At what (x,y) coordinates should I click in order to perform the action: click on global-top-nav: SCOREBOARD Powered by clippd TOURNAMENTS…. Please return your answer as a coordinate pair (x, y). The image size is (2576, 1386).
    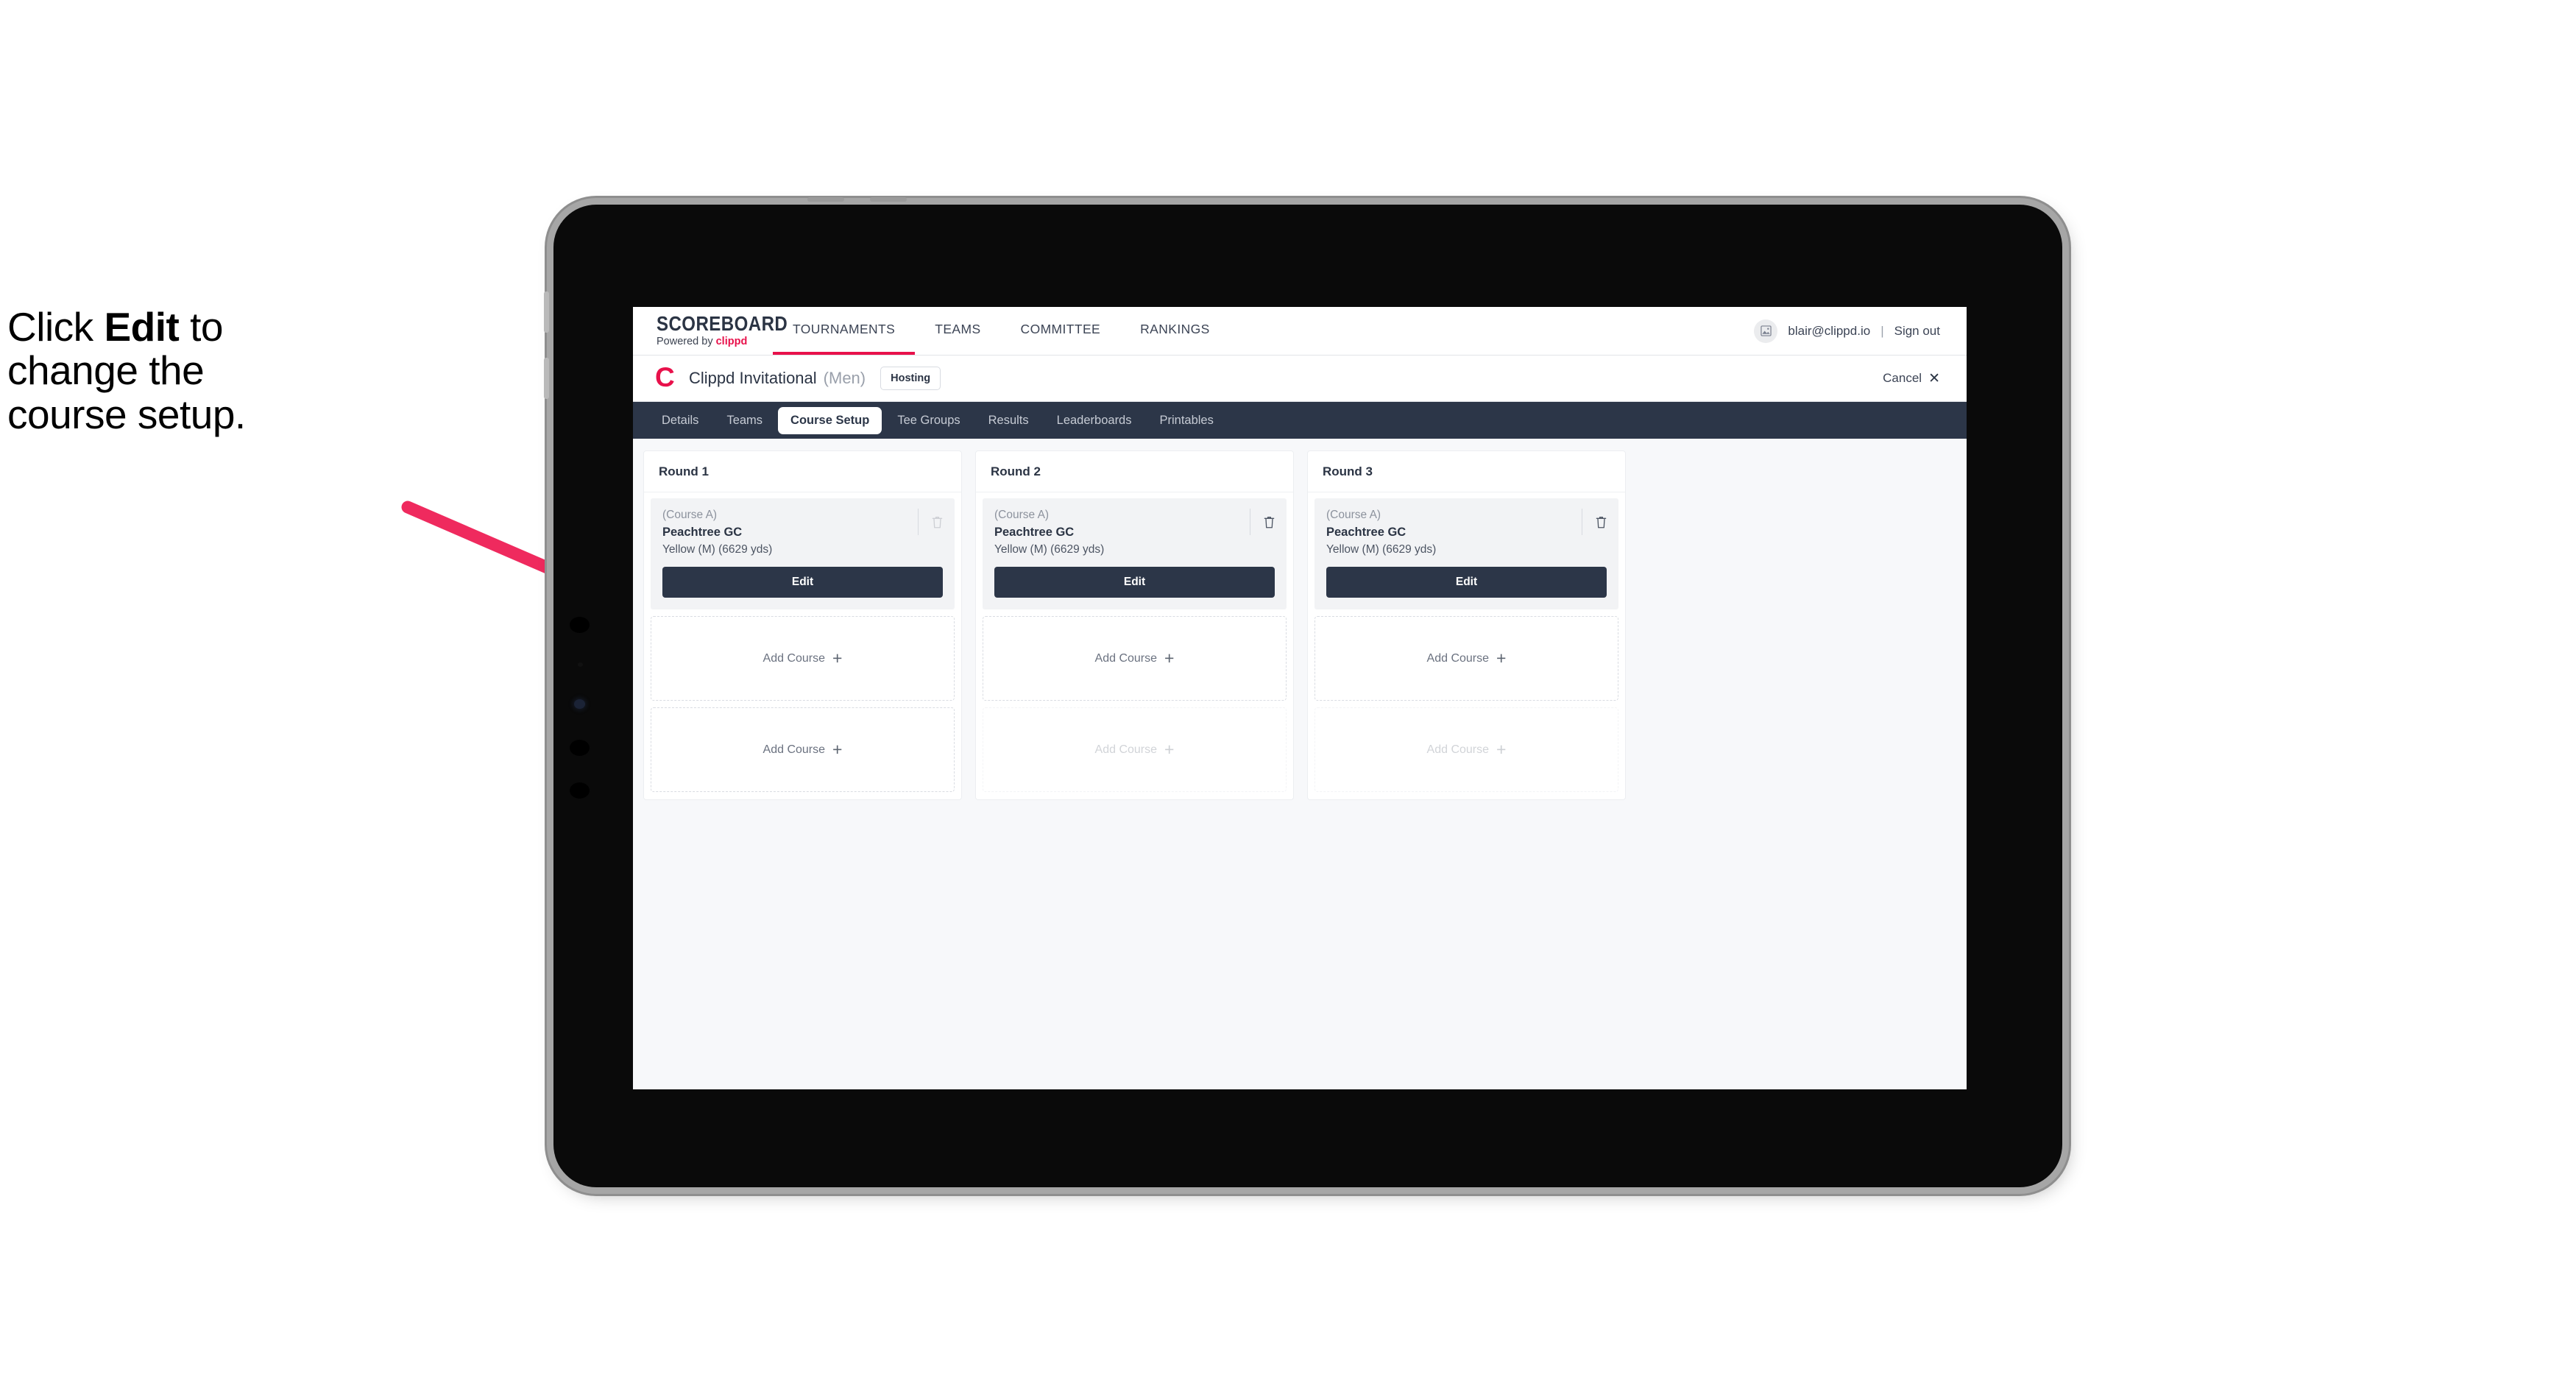
    Looking at the image, I should click on (1300, 331).